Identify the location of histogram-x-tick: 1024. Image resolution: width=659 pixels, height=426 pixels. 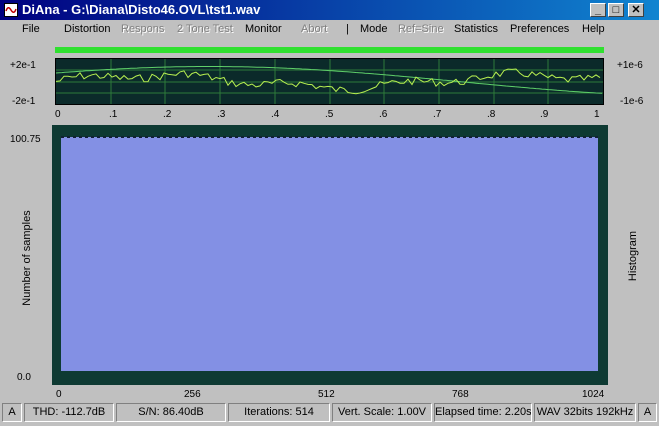
(593, 394).